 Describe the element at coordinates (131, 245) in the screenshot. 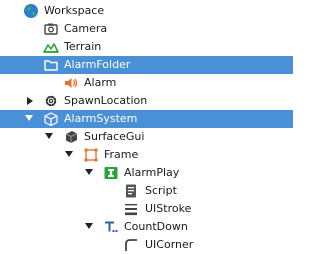

I see `ui-corner-icon` at that location.